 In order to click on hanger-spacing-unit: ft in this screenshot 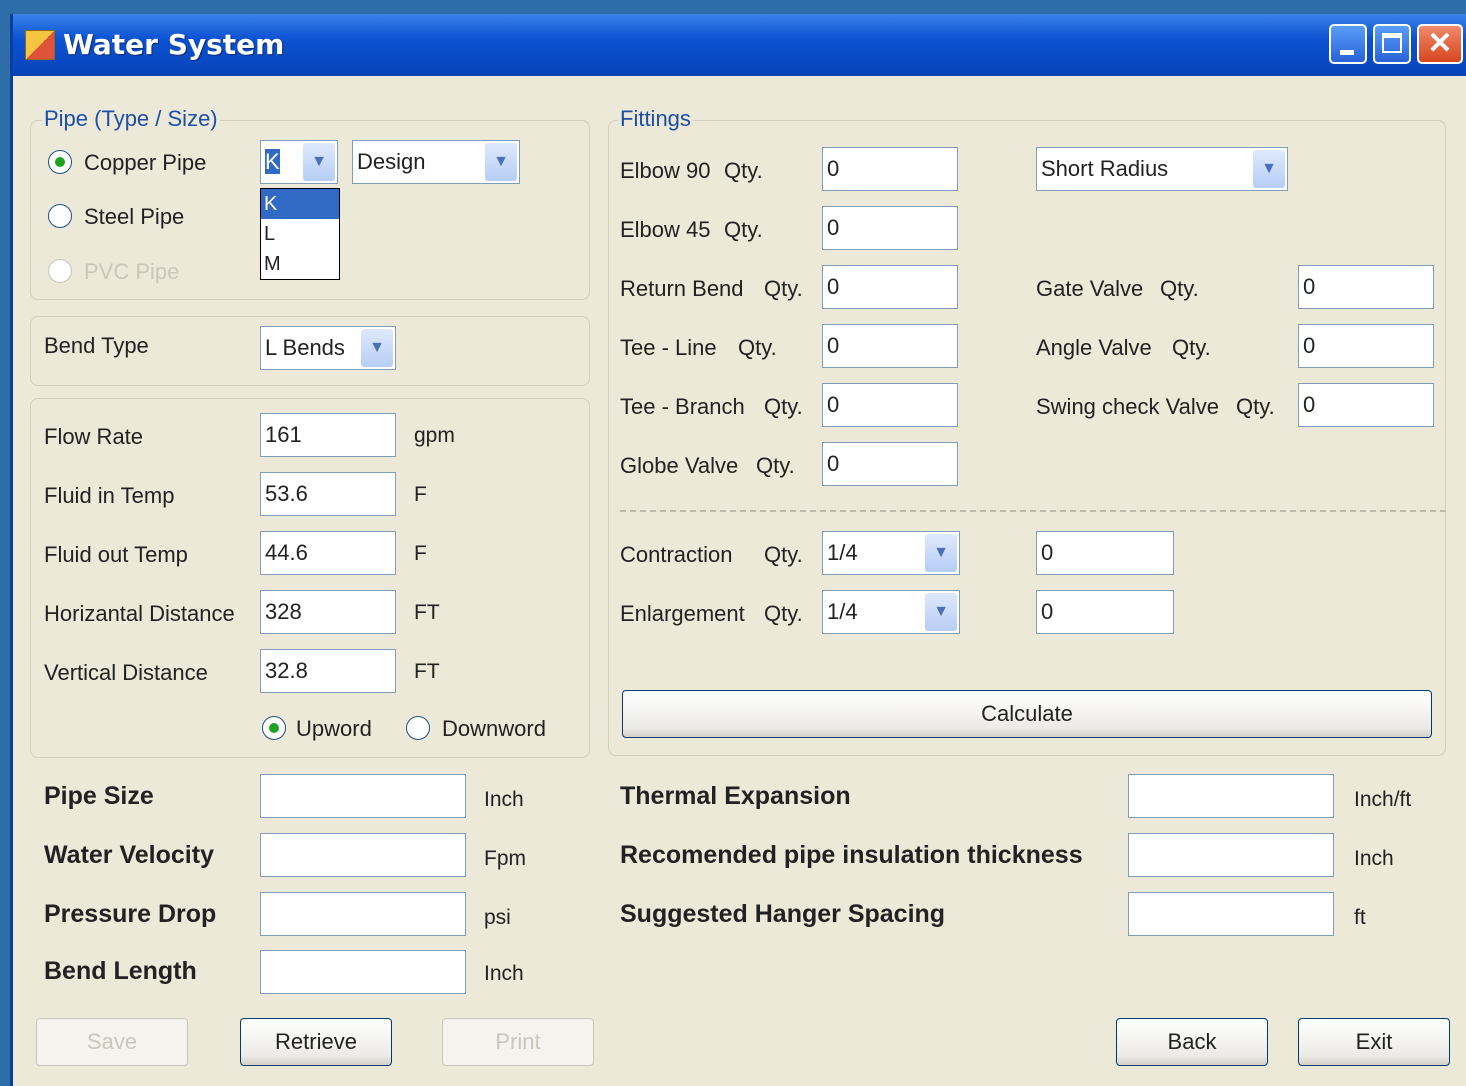, I will do `click(1360, 917)`.